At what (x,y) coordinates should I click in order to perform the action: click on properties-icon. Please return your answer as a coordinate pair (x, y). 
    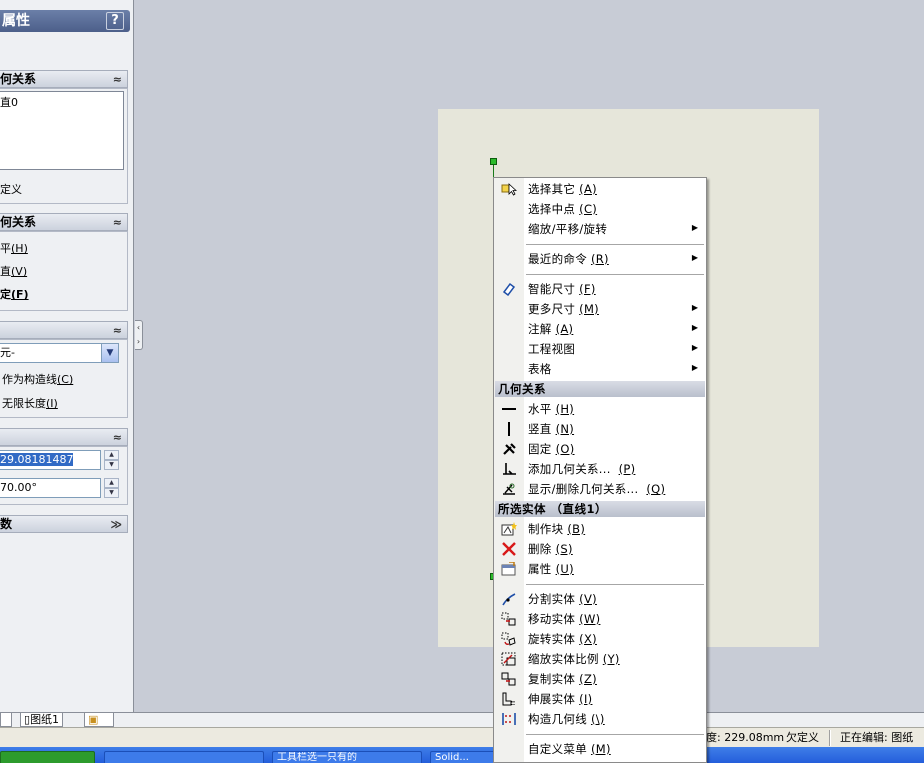
    Looking at the image, I should click on (509, 568).